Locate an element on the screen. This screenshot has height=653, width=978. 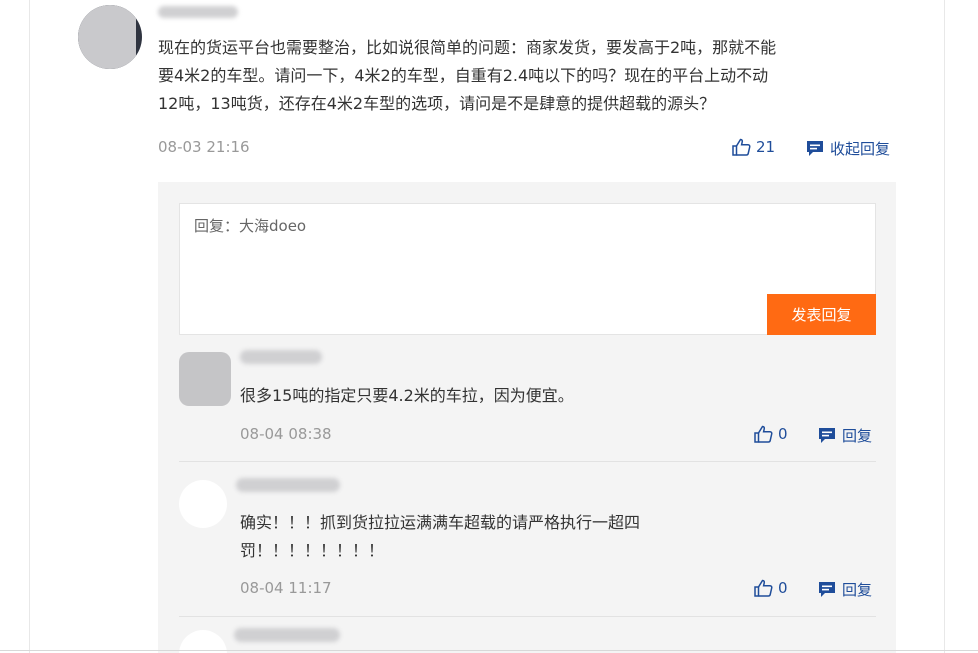
main-comment-time: 08-03 21:16 is located at coordinates (204, 147).